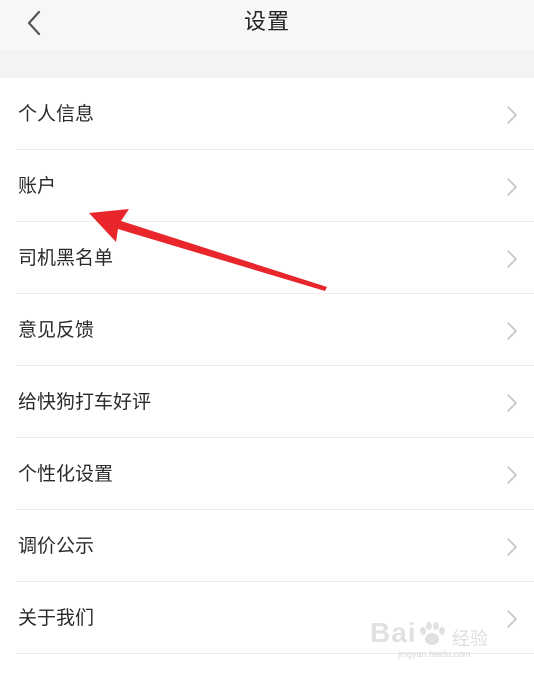 Image resolution: width=534 pixels, height=673 pixels. What do you see at coordinates (56, 618) in the screenshot?
I see `settings-item-label: 关于我们` at bounding box center [56, 618].